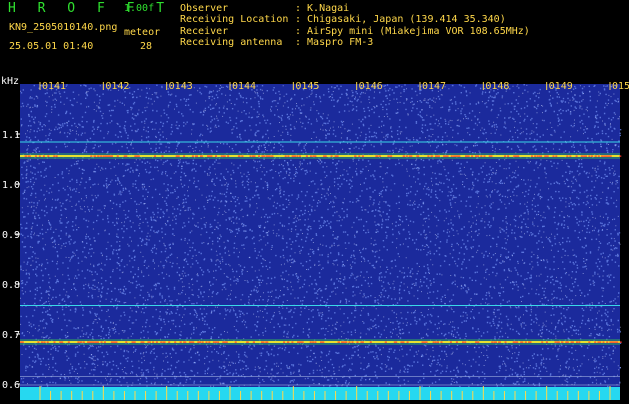  I want to click on y-axis-label: kHz, so click(10, 81).